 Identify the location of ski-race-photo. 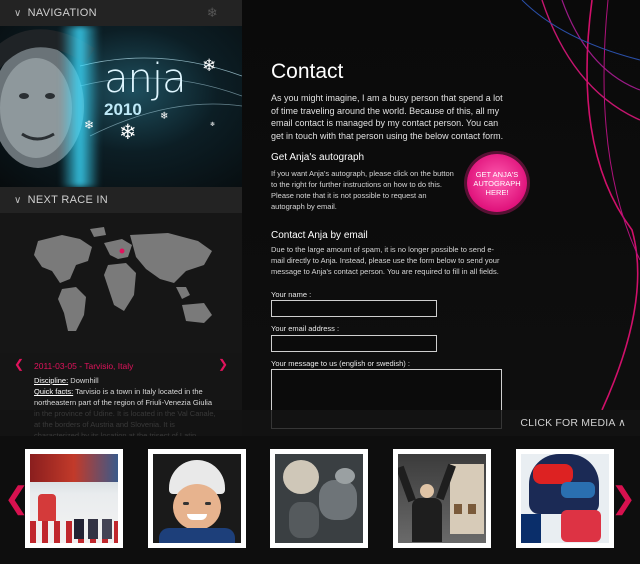
(74, 498).